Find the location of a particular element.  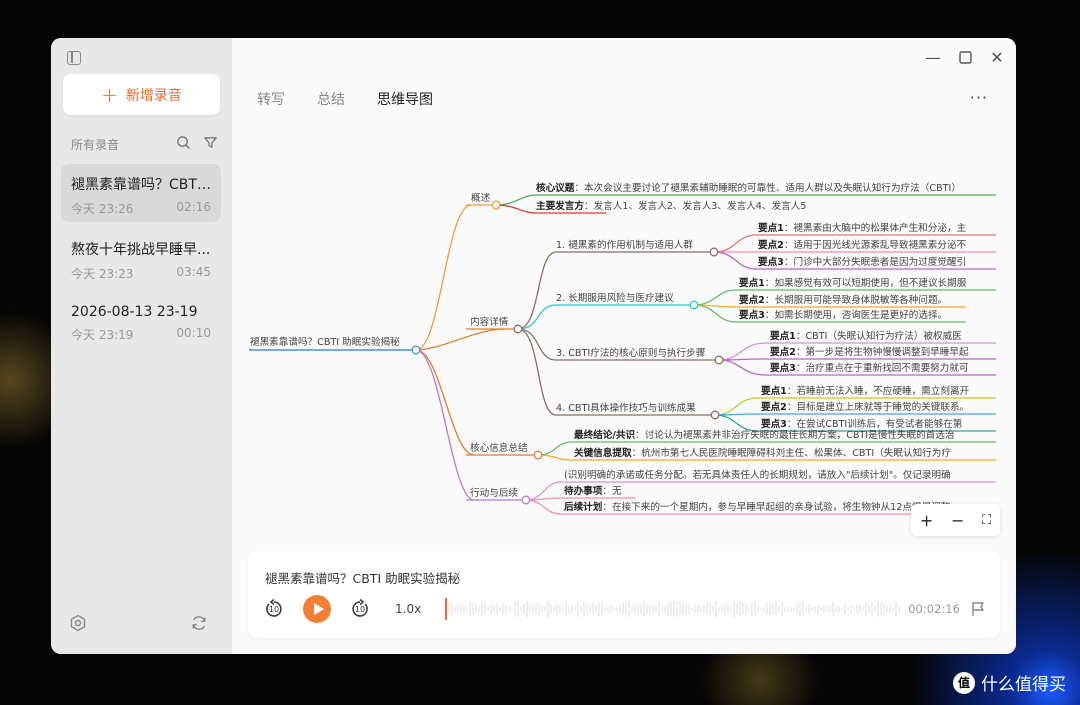

mindmap-zoom-controls: + − ⛶ is located at coordinates (955, 520).